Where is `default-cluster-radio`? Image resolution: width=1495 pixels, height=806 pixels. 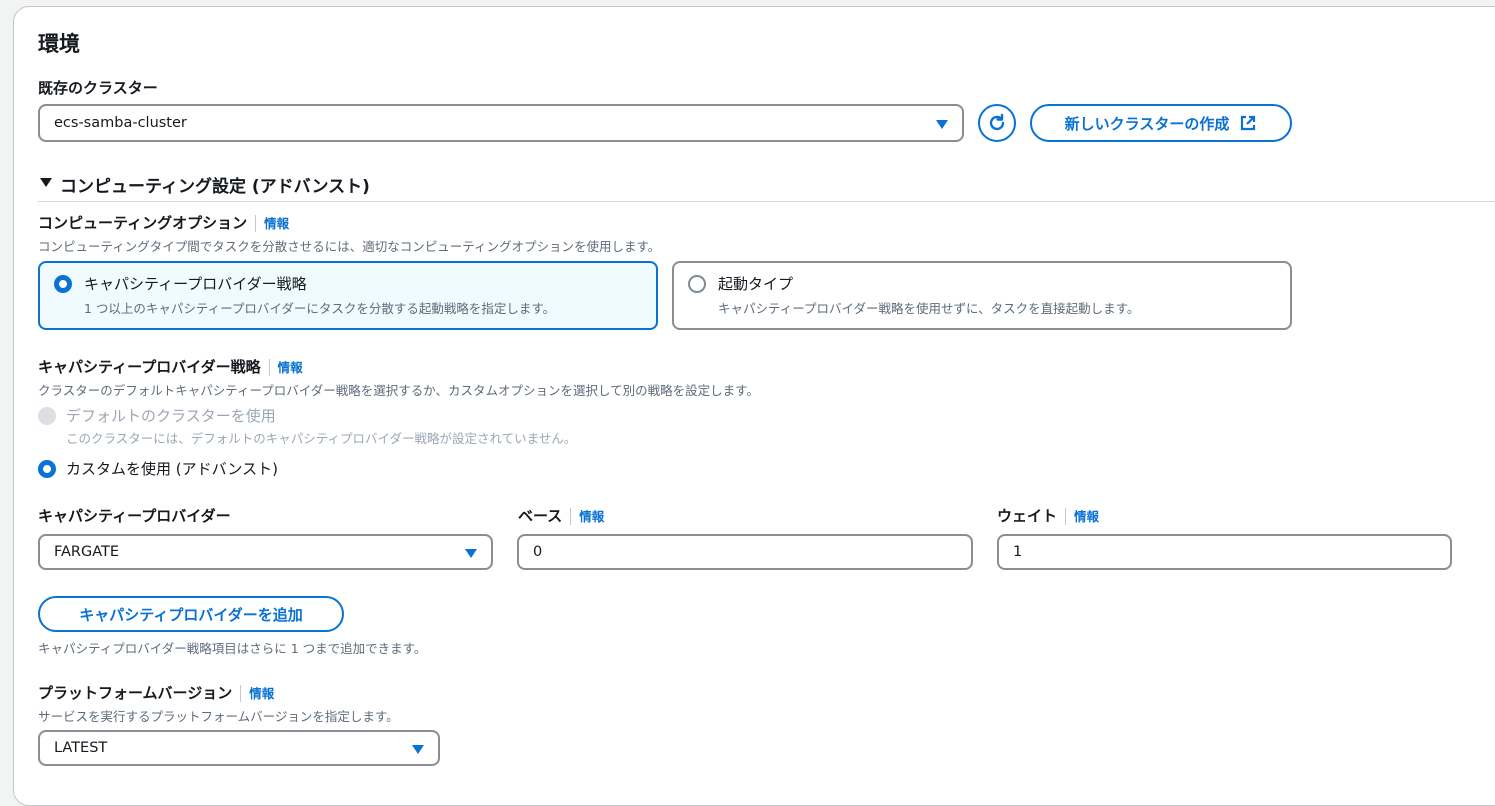 default-cluster-radio is located at coordinates (47, 415).